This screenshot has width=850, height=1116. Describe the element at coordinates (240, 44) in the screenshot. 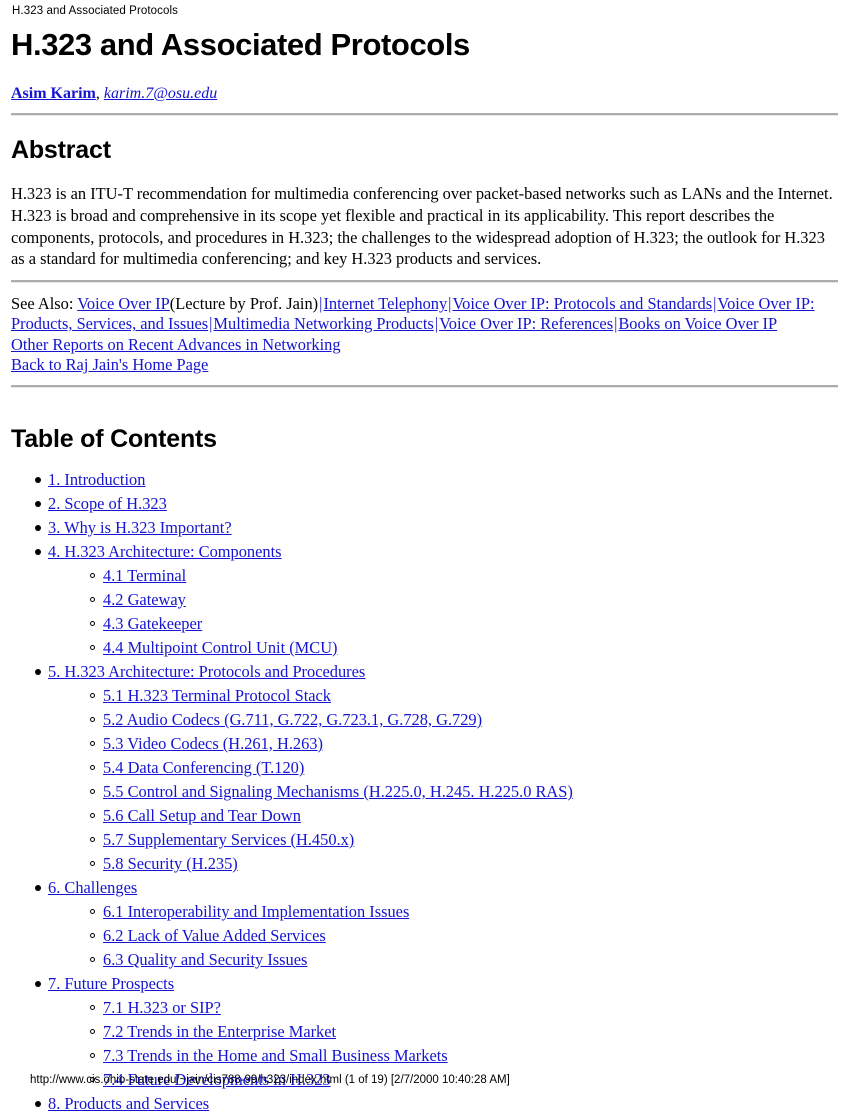

I see `page-title: H.323 and Associated Protocols` at that location.